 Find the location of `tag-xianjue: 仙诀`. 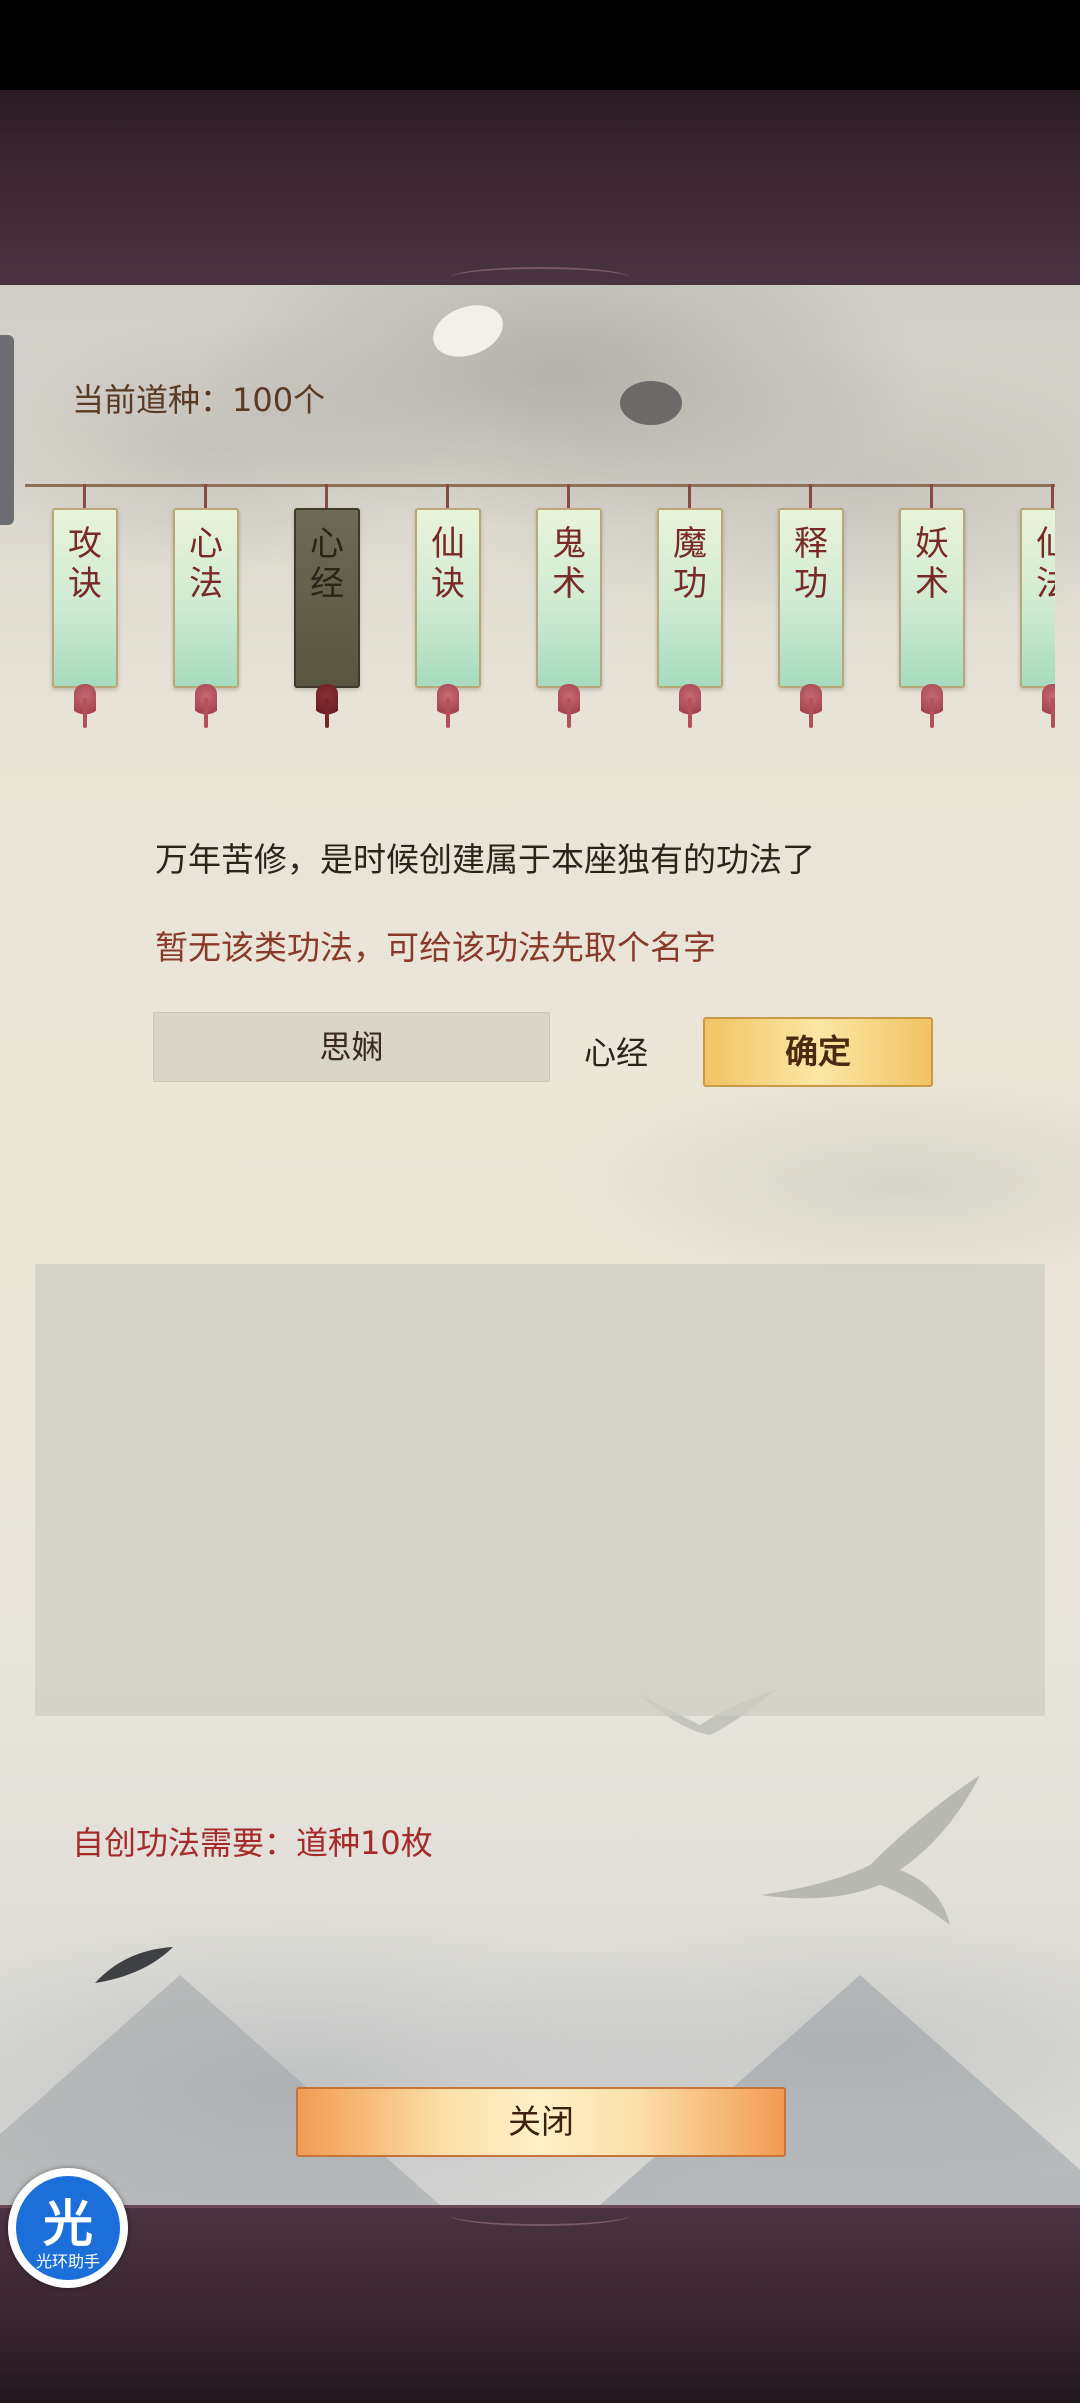

tag-xianjue: 仙诀 is located at coordinates (448, 609).